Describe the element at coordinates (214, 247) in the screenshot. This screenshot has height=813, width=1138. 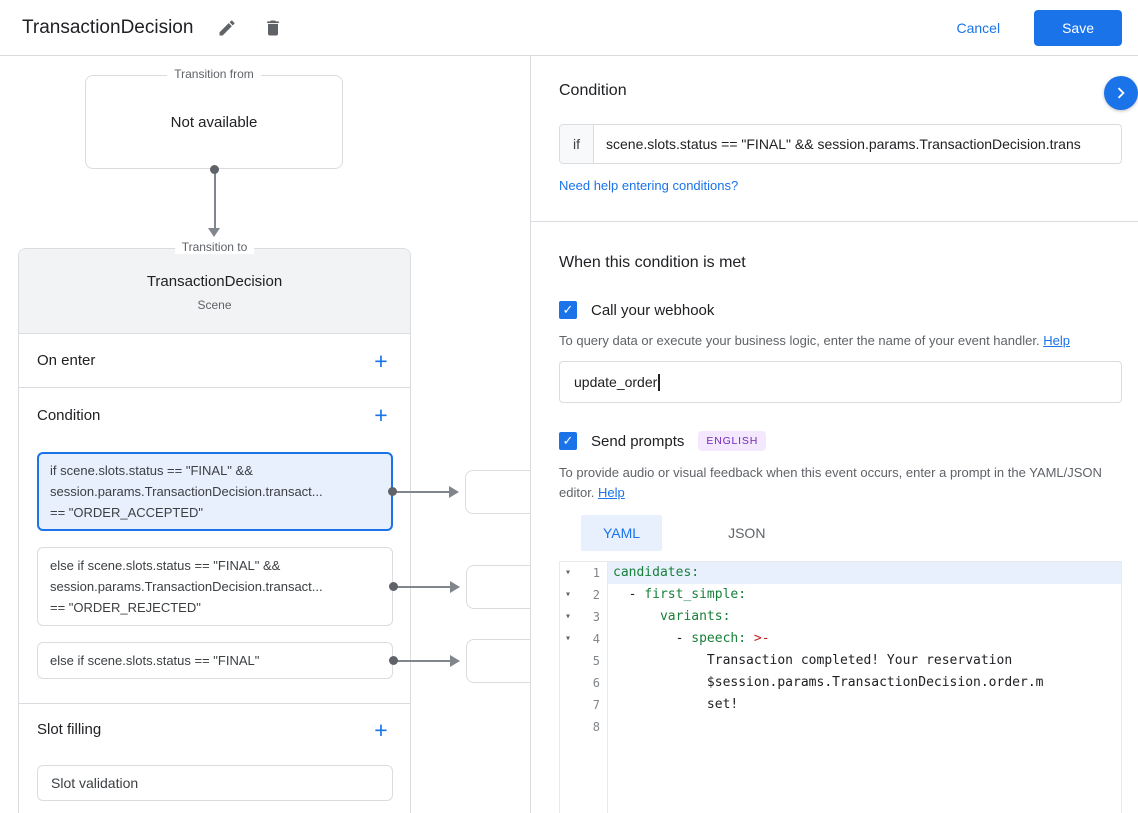
I see `transition-to-label: Transition to` at that location.